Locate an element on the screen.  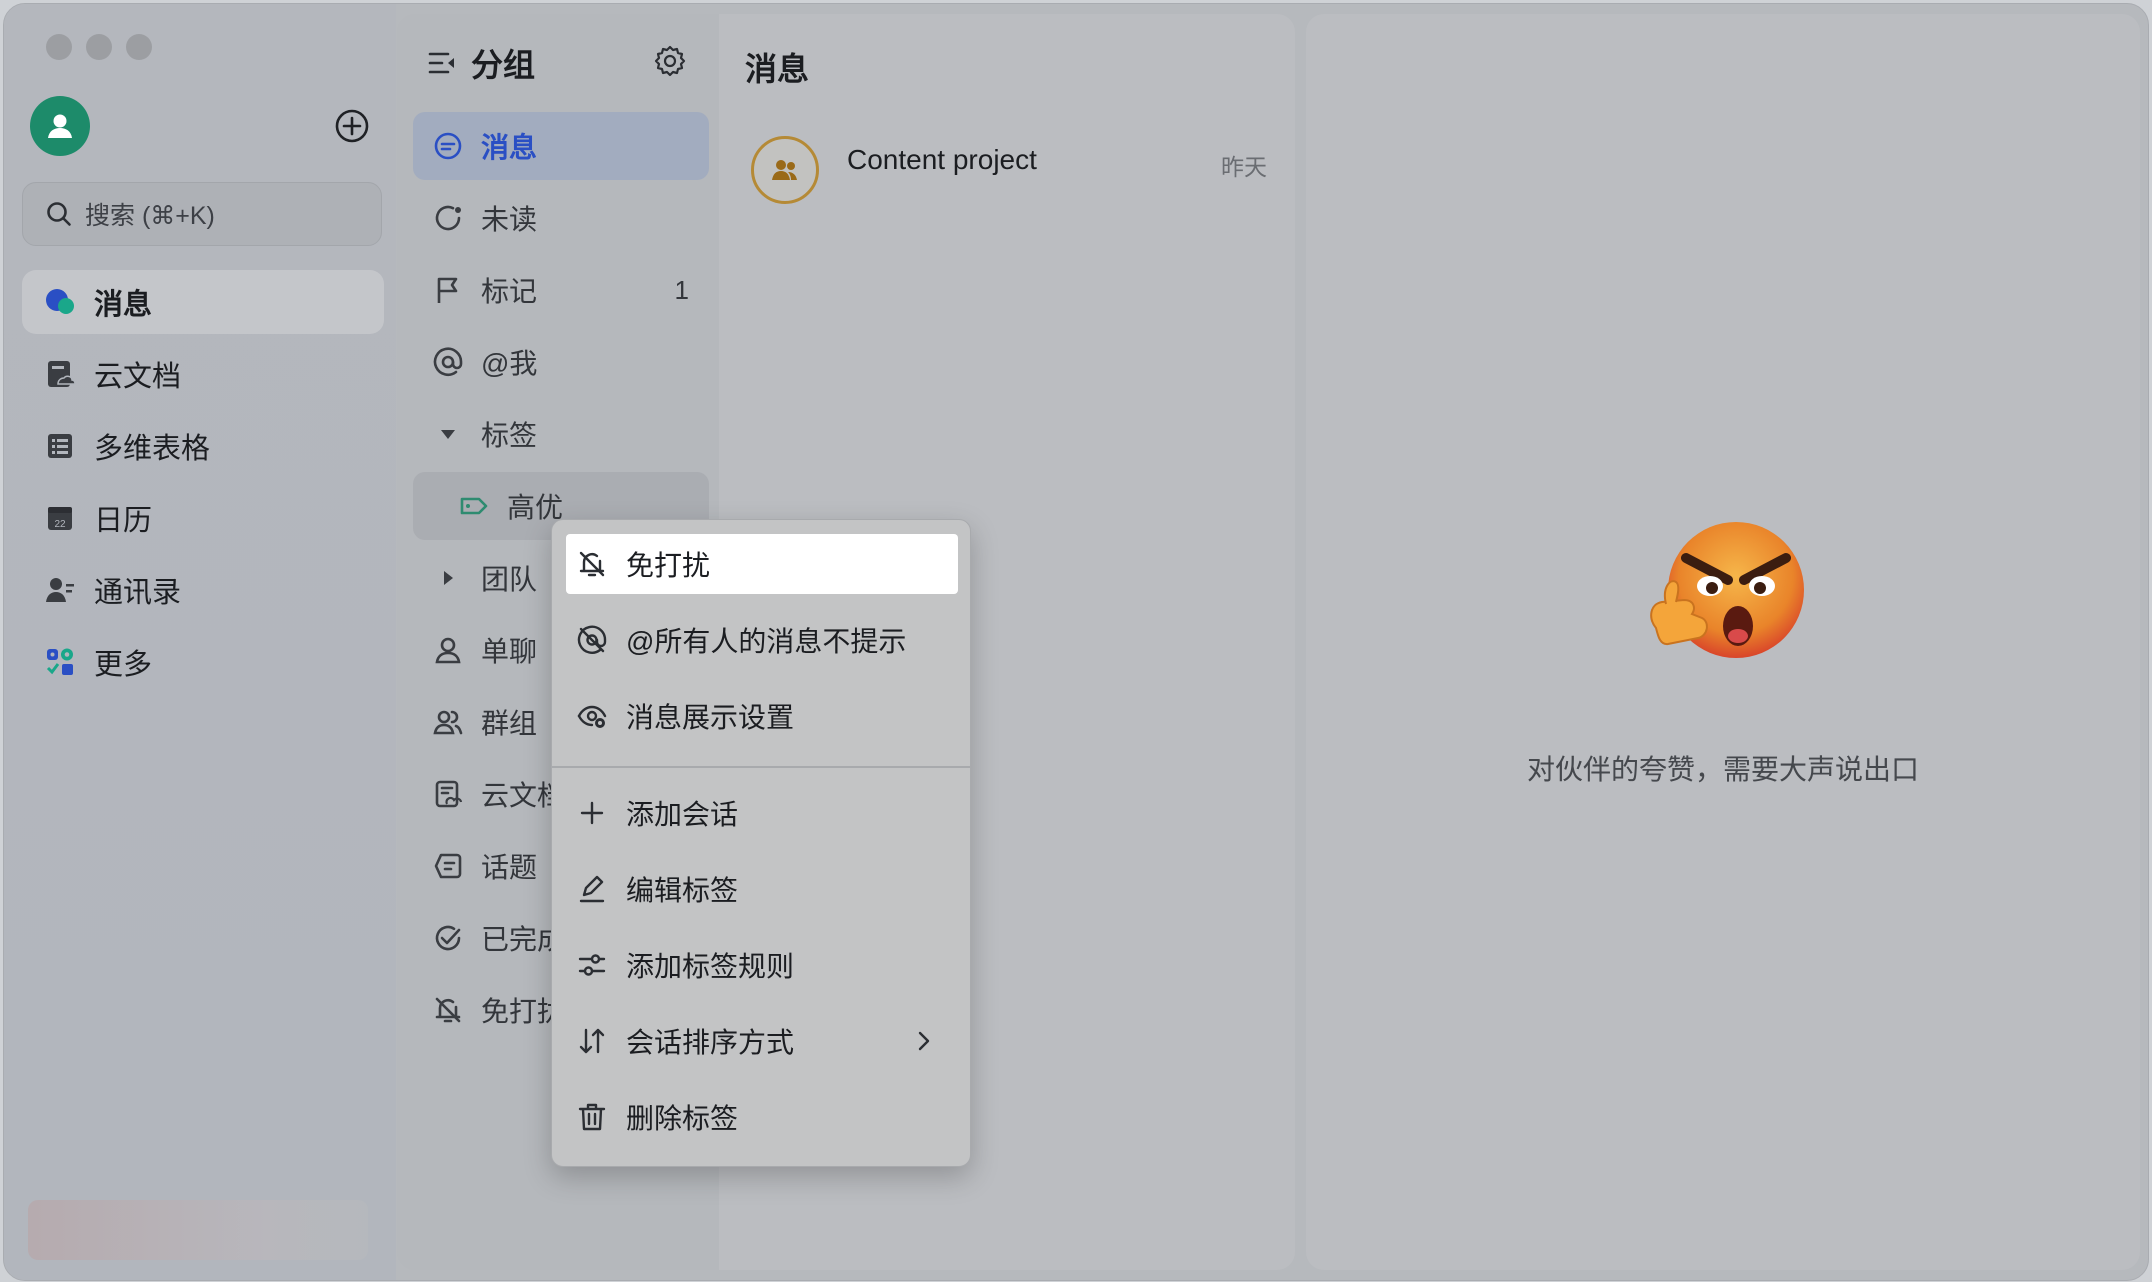
calendar-day: 22 is located at coordinates (60, 524).